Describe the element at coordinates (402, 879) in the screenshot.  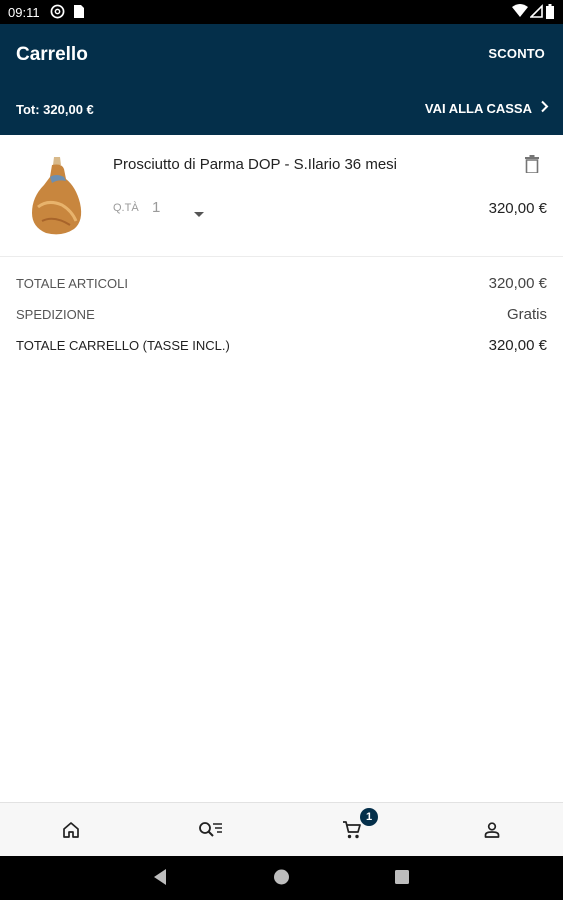
I see `recents-icon` at that location.